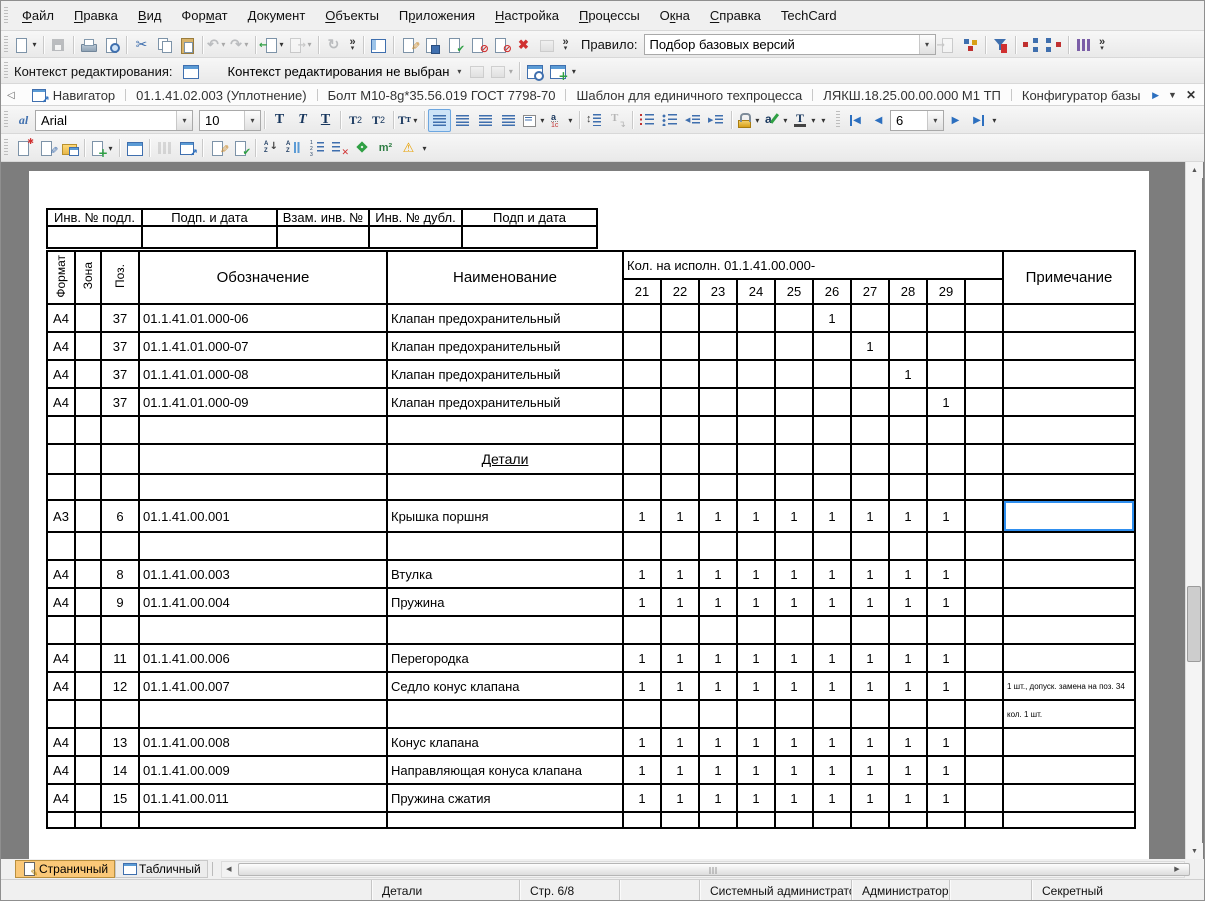 Image resolution: width=1205 pixels, height=901 pixels. What do you see at coordinates (352, 16) in the screenshot?
I see `menu-item-Объекты: Объекты` at bounding box center [352, 16].